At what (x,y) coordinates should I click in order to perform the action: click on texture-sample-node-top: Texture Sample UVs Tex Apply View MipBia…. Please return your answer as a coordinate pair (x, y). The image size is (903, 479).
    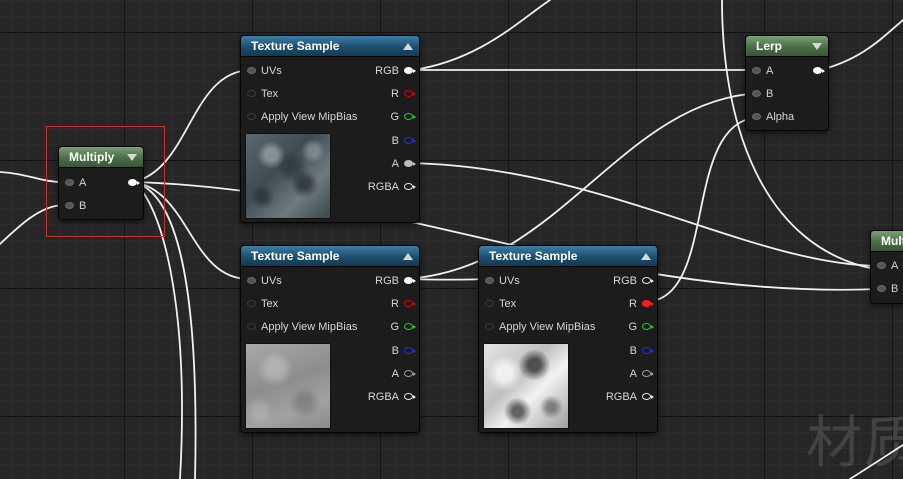
    Looking at the image, I should click on (330, 129).